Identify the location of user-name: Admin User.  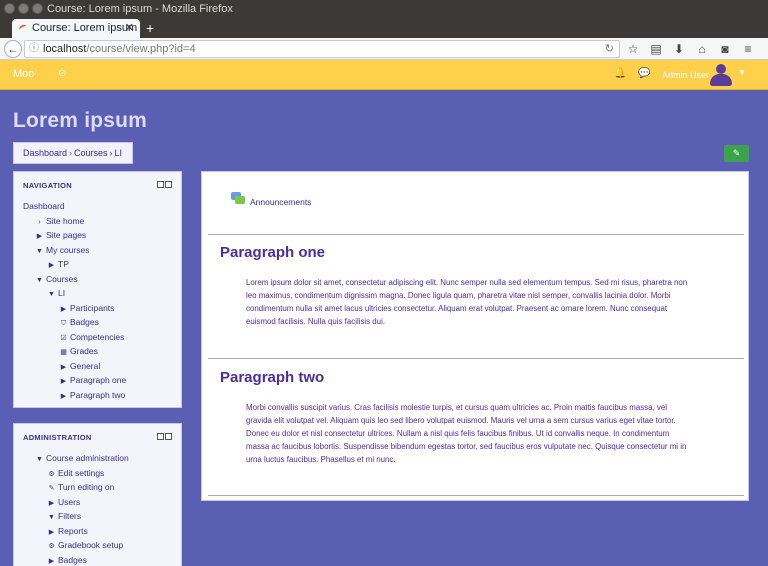
(685, 75).